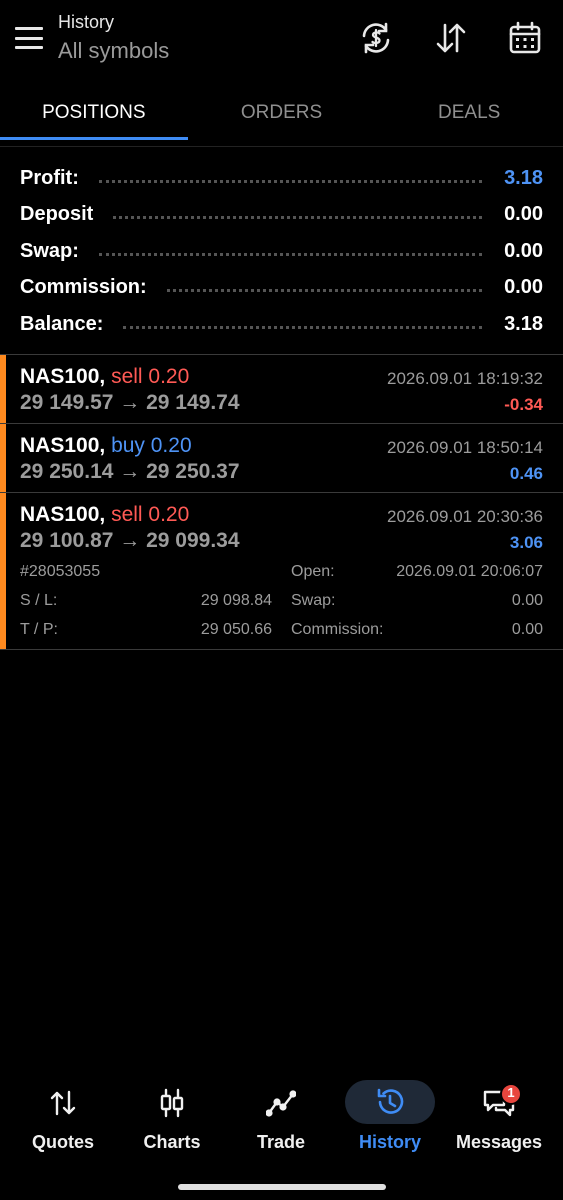 The height and width of the screenshot is (1200, 563). I want to click on nav-label: Charts, so click(172, 1142).